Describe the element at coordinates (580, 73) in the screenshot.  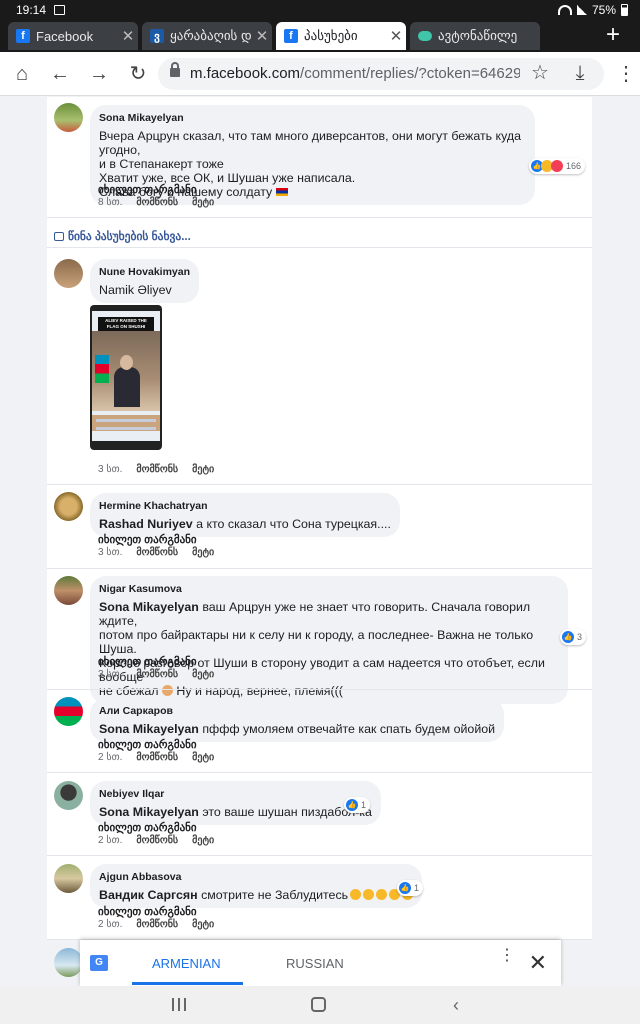
I see `download-icon: ⤓` at that location.